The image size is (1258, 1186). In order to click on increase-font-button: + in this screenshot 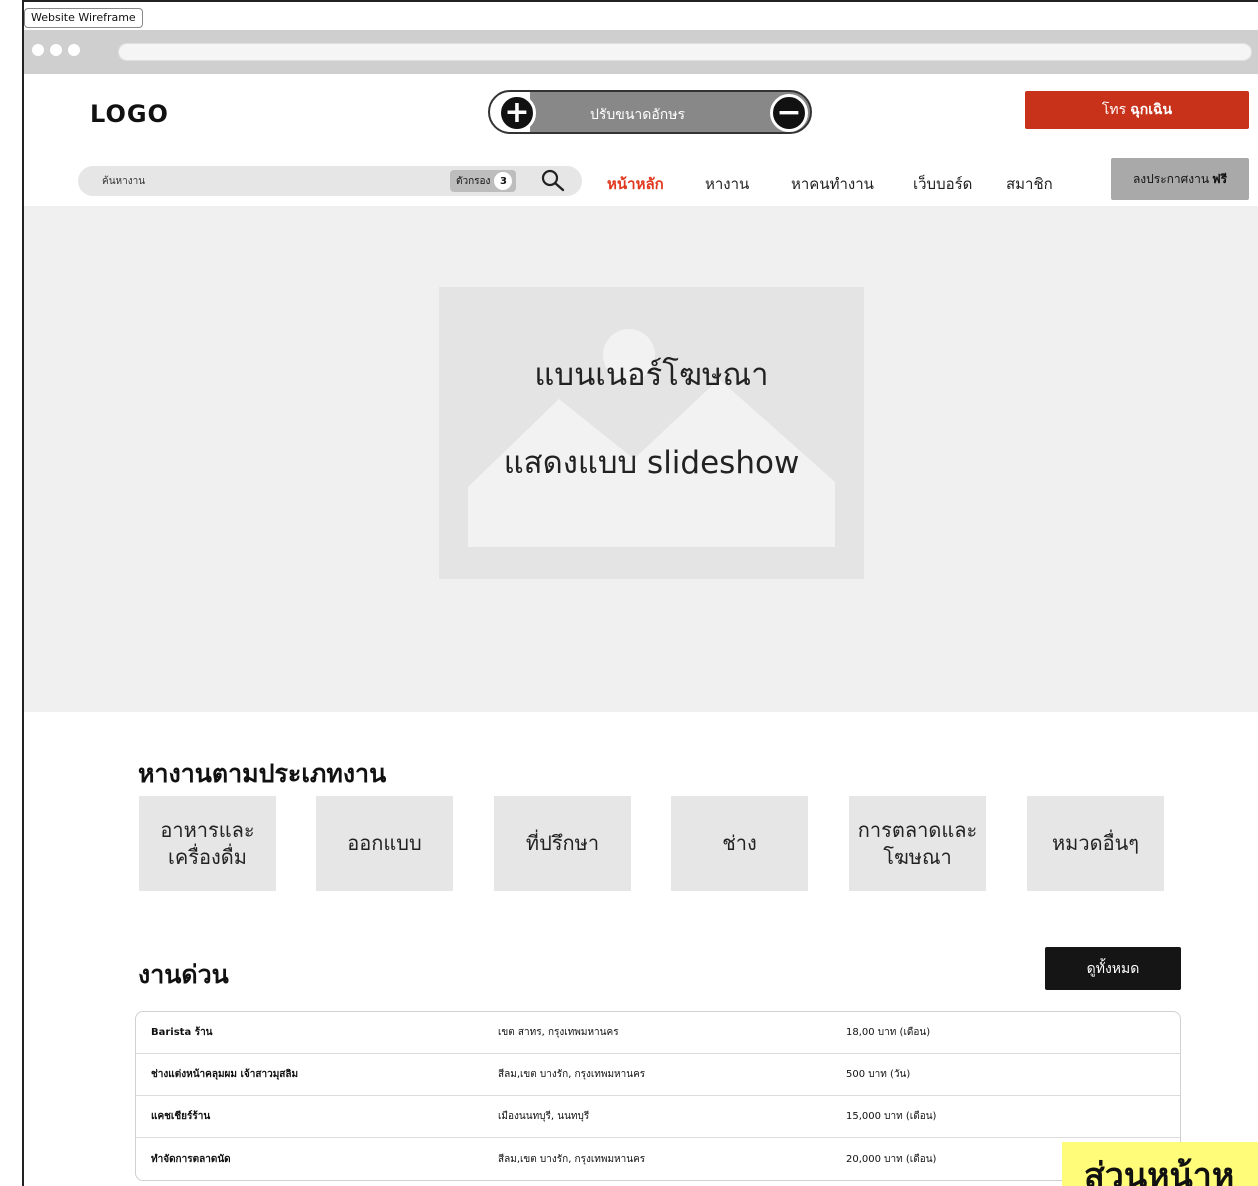, I will do `click(517, 113)`.